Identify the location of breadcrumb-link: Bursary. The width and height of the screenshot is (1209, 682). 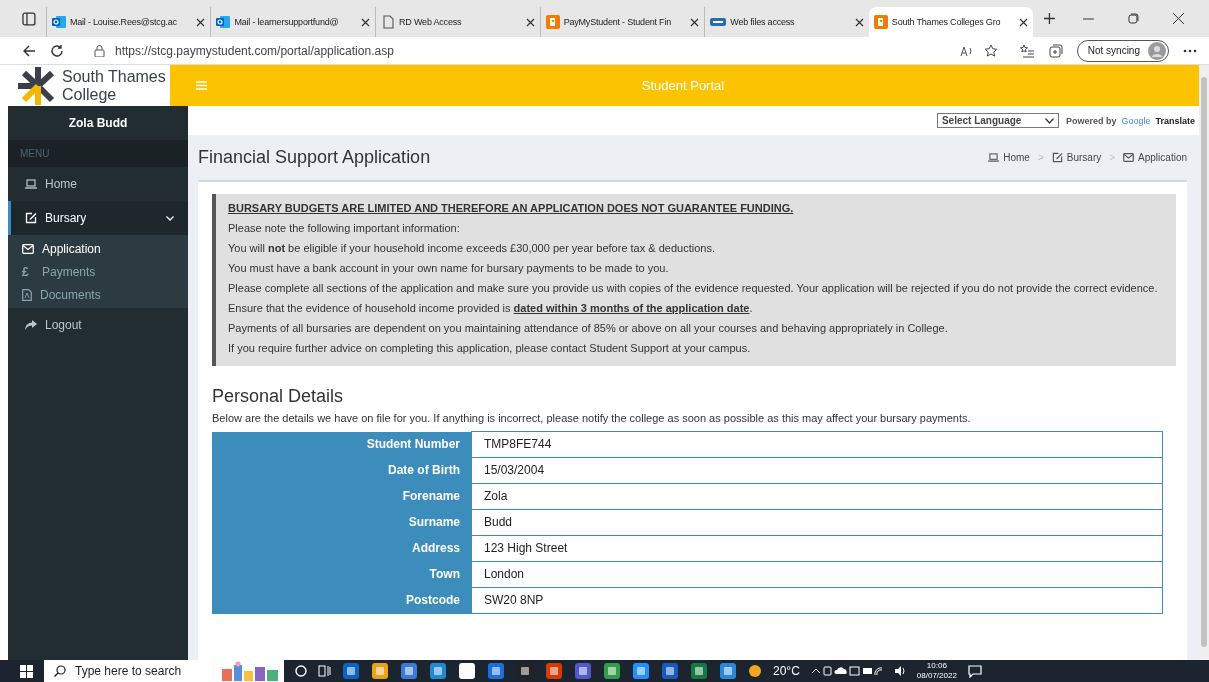
(1084, 157).